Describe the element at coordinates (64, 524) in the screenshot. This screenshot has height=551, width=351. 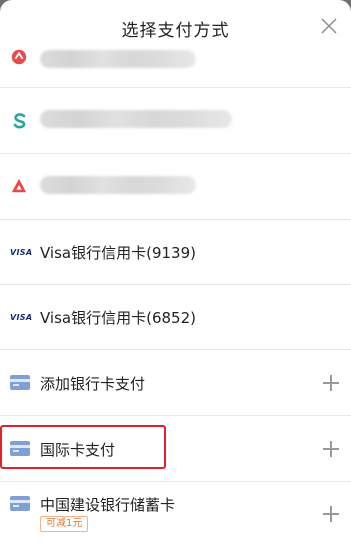
I see `discount-badge: 可减1元` at that location.